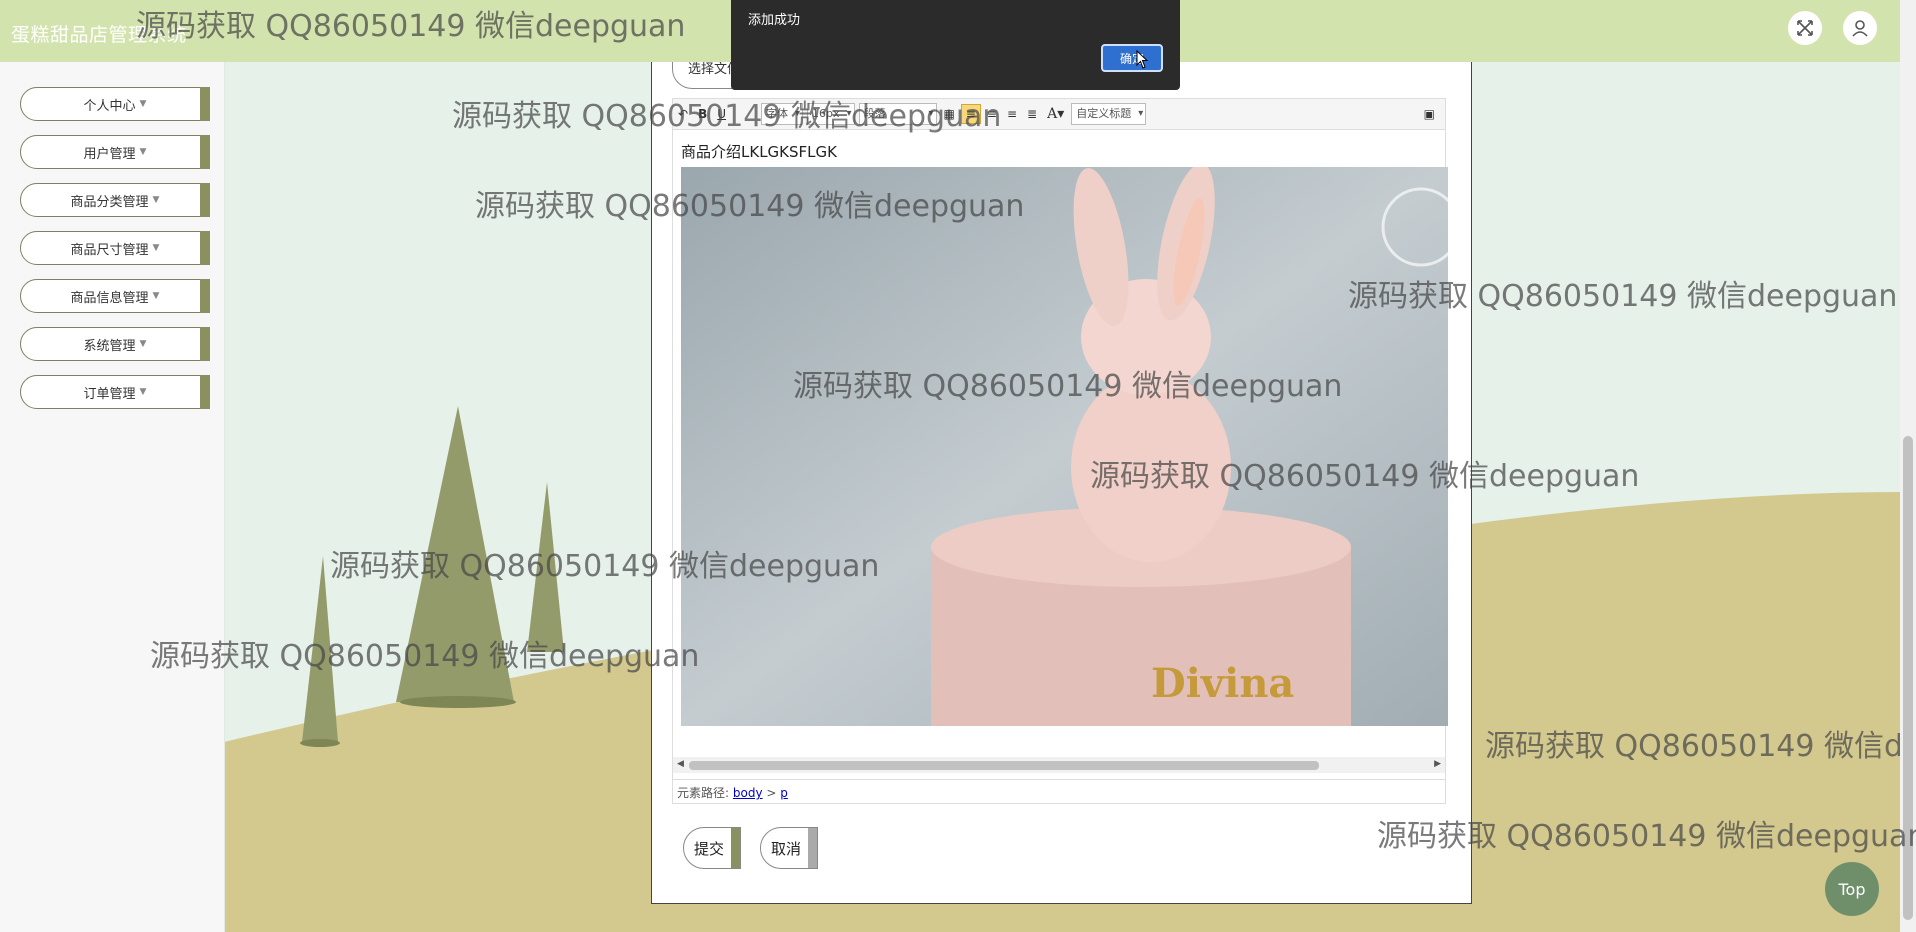  I want to click on element-path-label: 元素路径:, so click(703, 793).